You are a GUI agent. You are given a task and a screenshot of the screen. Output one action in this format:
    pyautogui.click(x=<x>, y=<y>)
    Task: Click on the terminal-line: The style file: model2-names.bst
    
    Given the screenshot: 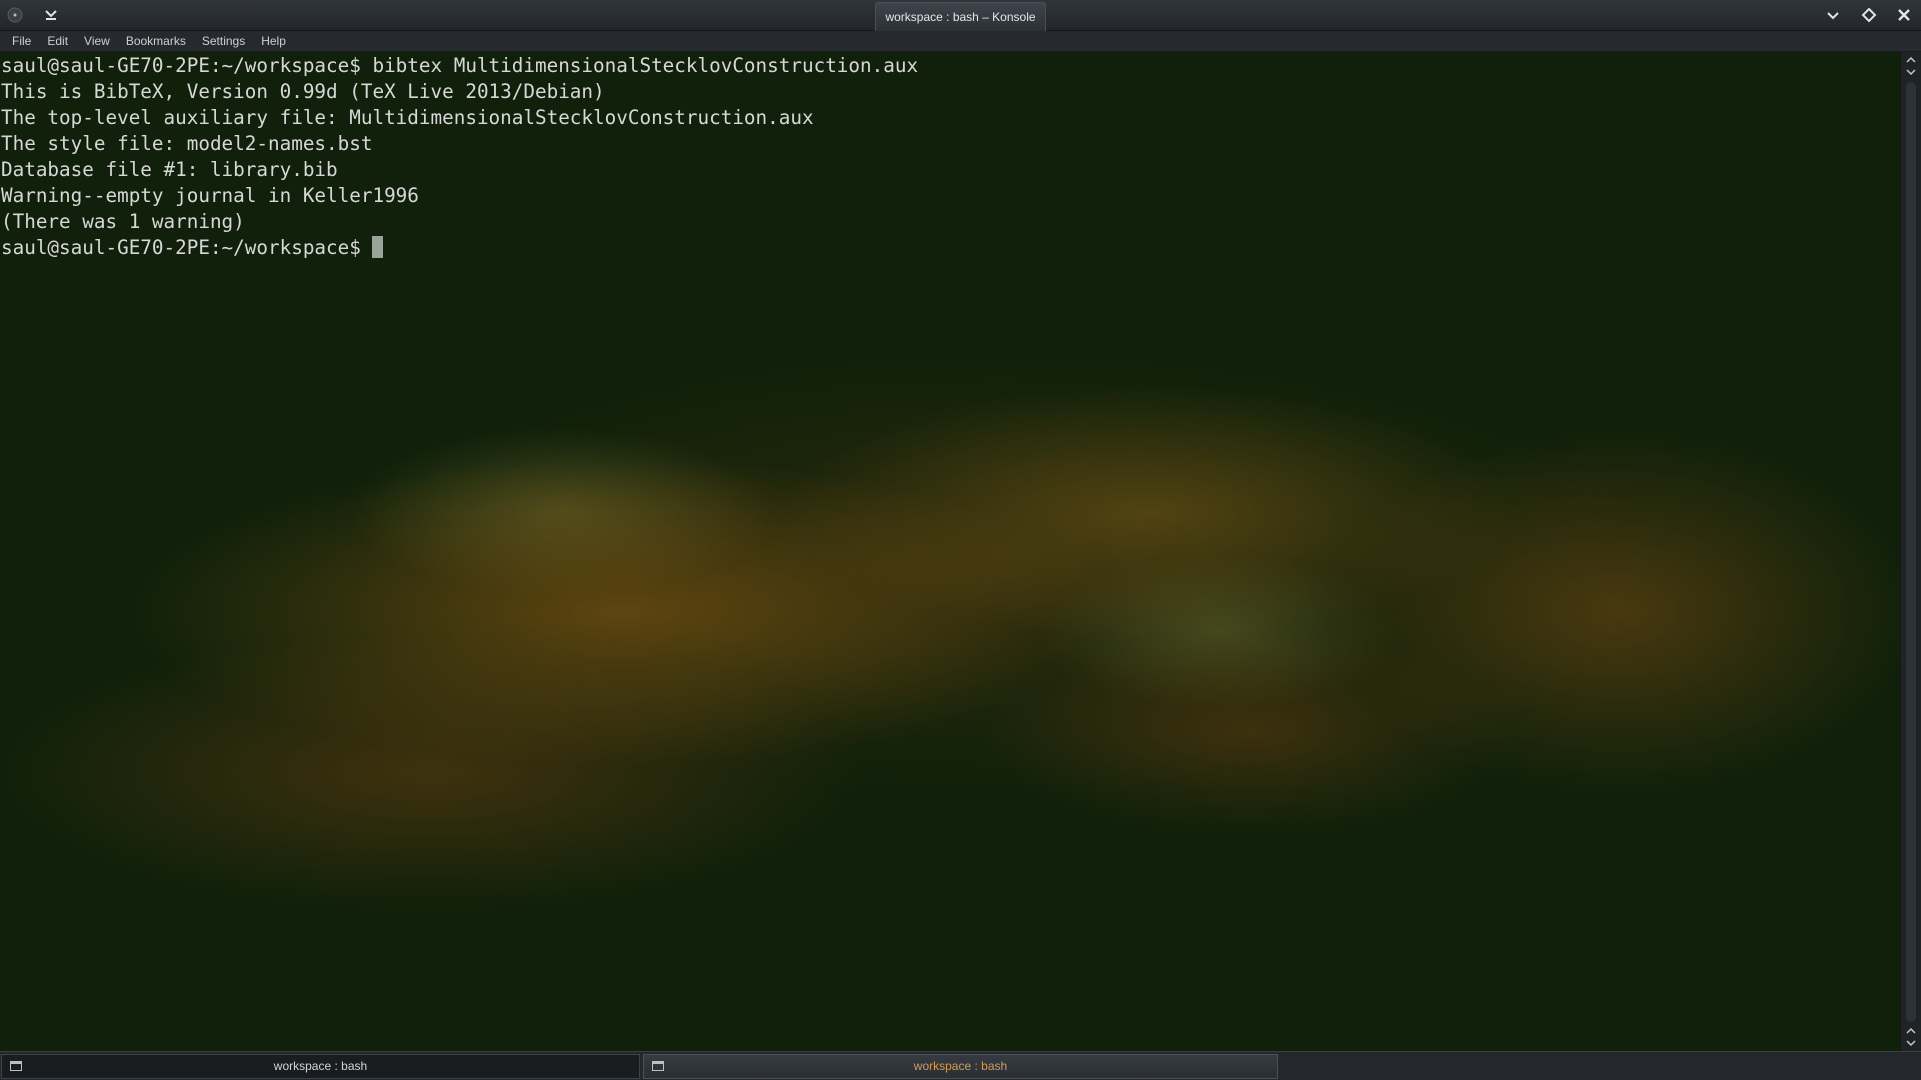 What is the action you would take?
    pyautogui.click(x=187, y=143)
    